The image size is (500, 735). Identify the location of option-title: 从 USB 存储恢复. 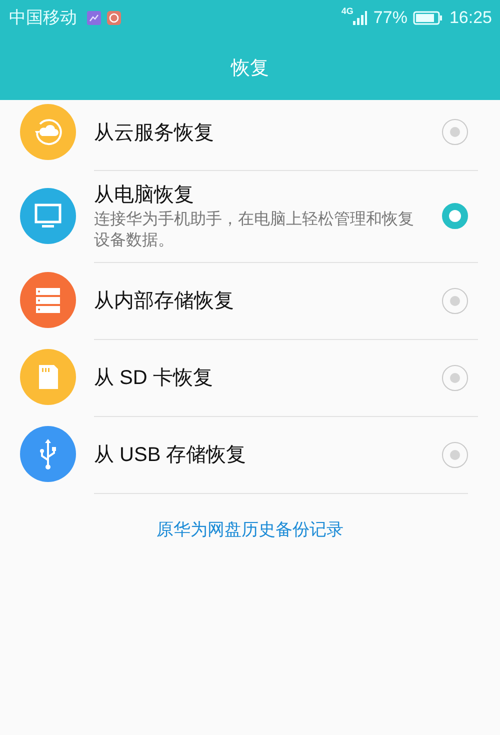
(171, 455).